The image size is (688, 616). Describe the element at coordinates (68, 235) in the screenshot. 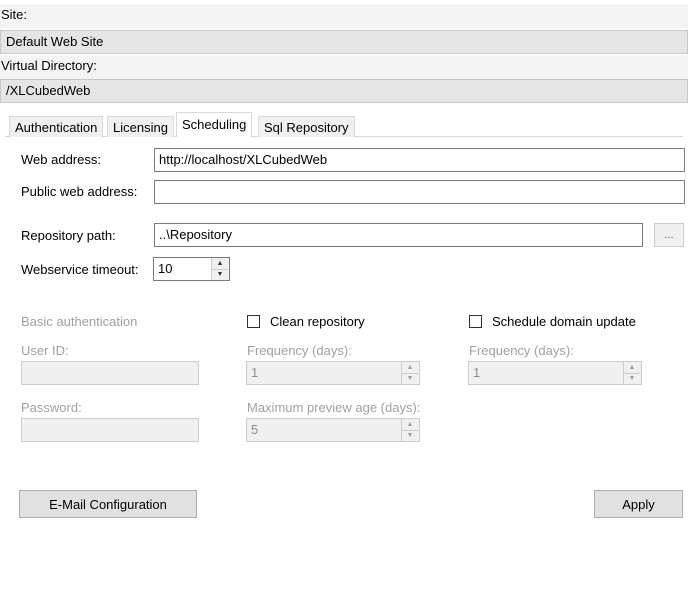

I see `repository-path-label: Repository path:` at that location.